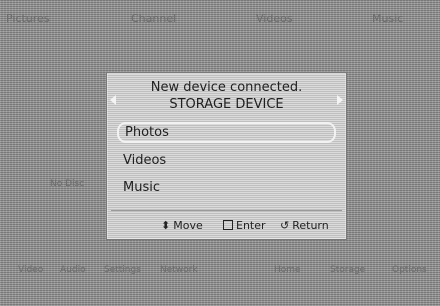 The image size is (440, 306). I want to click on dialog-title: New device connected., so click(226, 87).